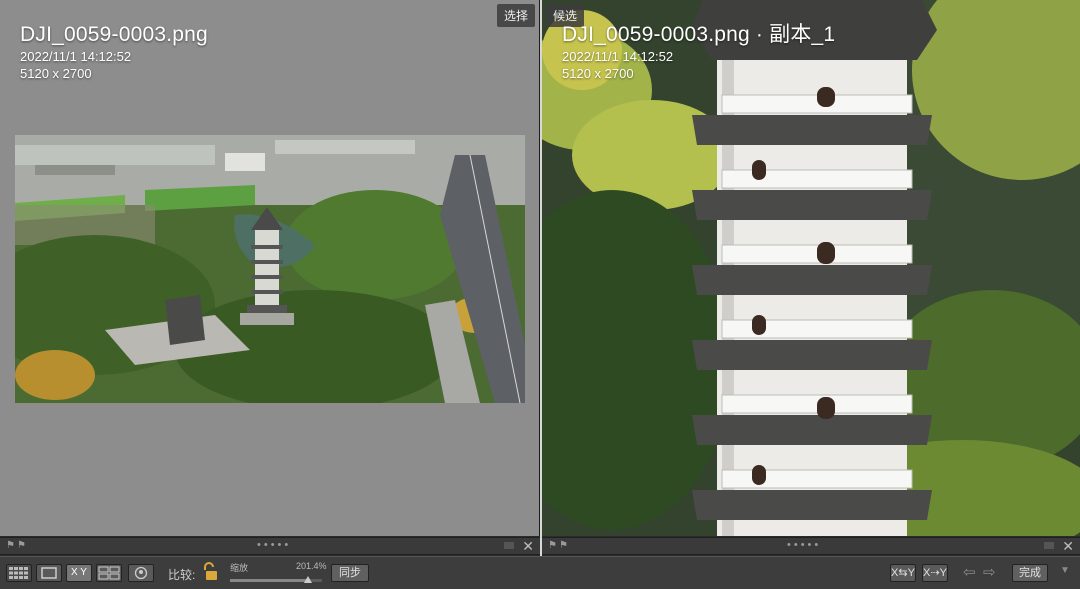 The width and height of the screenshot is (1080, 589). I want to click on zoom-slider, so click(276, 579).